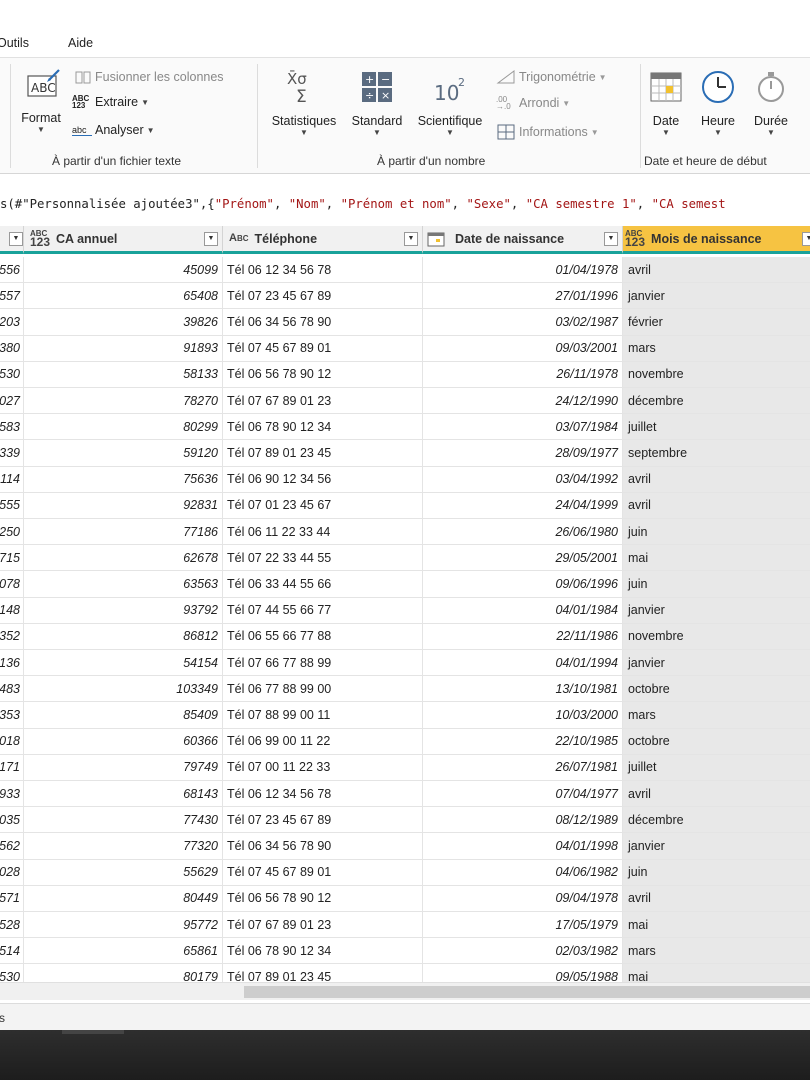 Image resolution: width=810 pixels, height=1080 pixels. Describe the element at coordinates (12, 505) in the screenshot. I see `cell-index: 555` at that location.